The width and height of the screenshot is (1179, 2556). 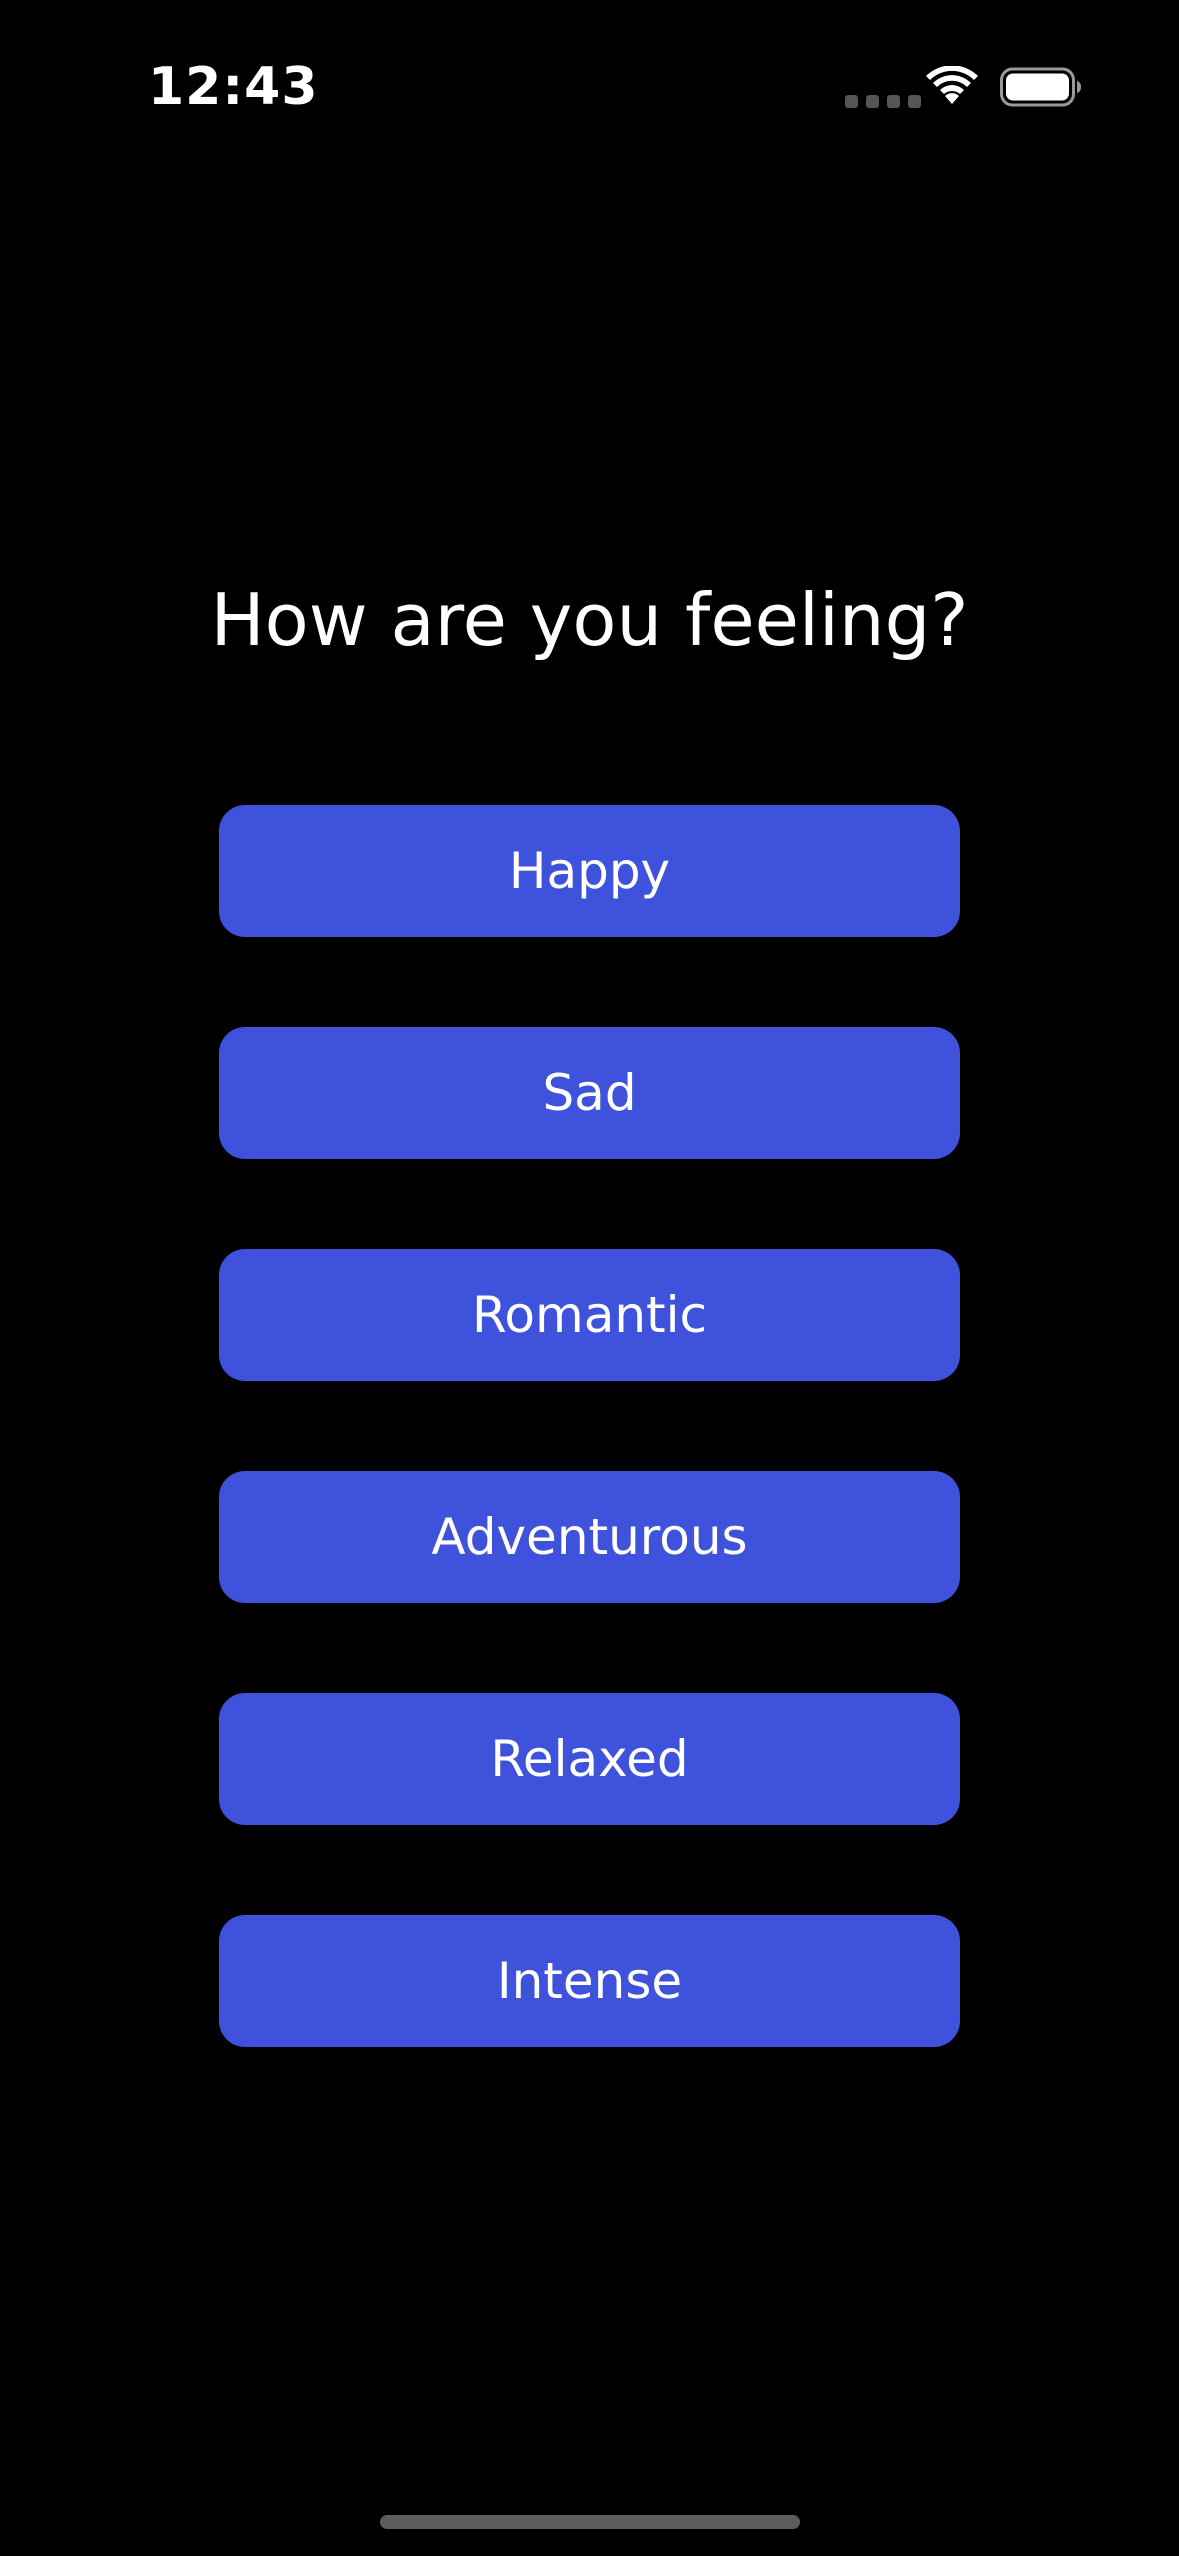 What do you see at coordinates (589, 1093) in the screenshot?
I see `mood-button-sad: Sad` at bounding box center [589, 1093].